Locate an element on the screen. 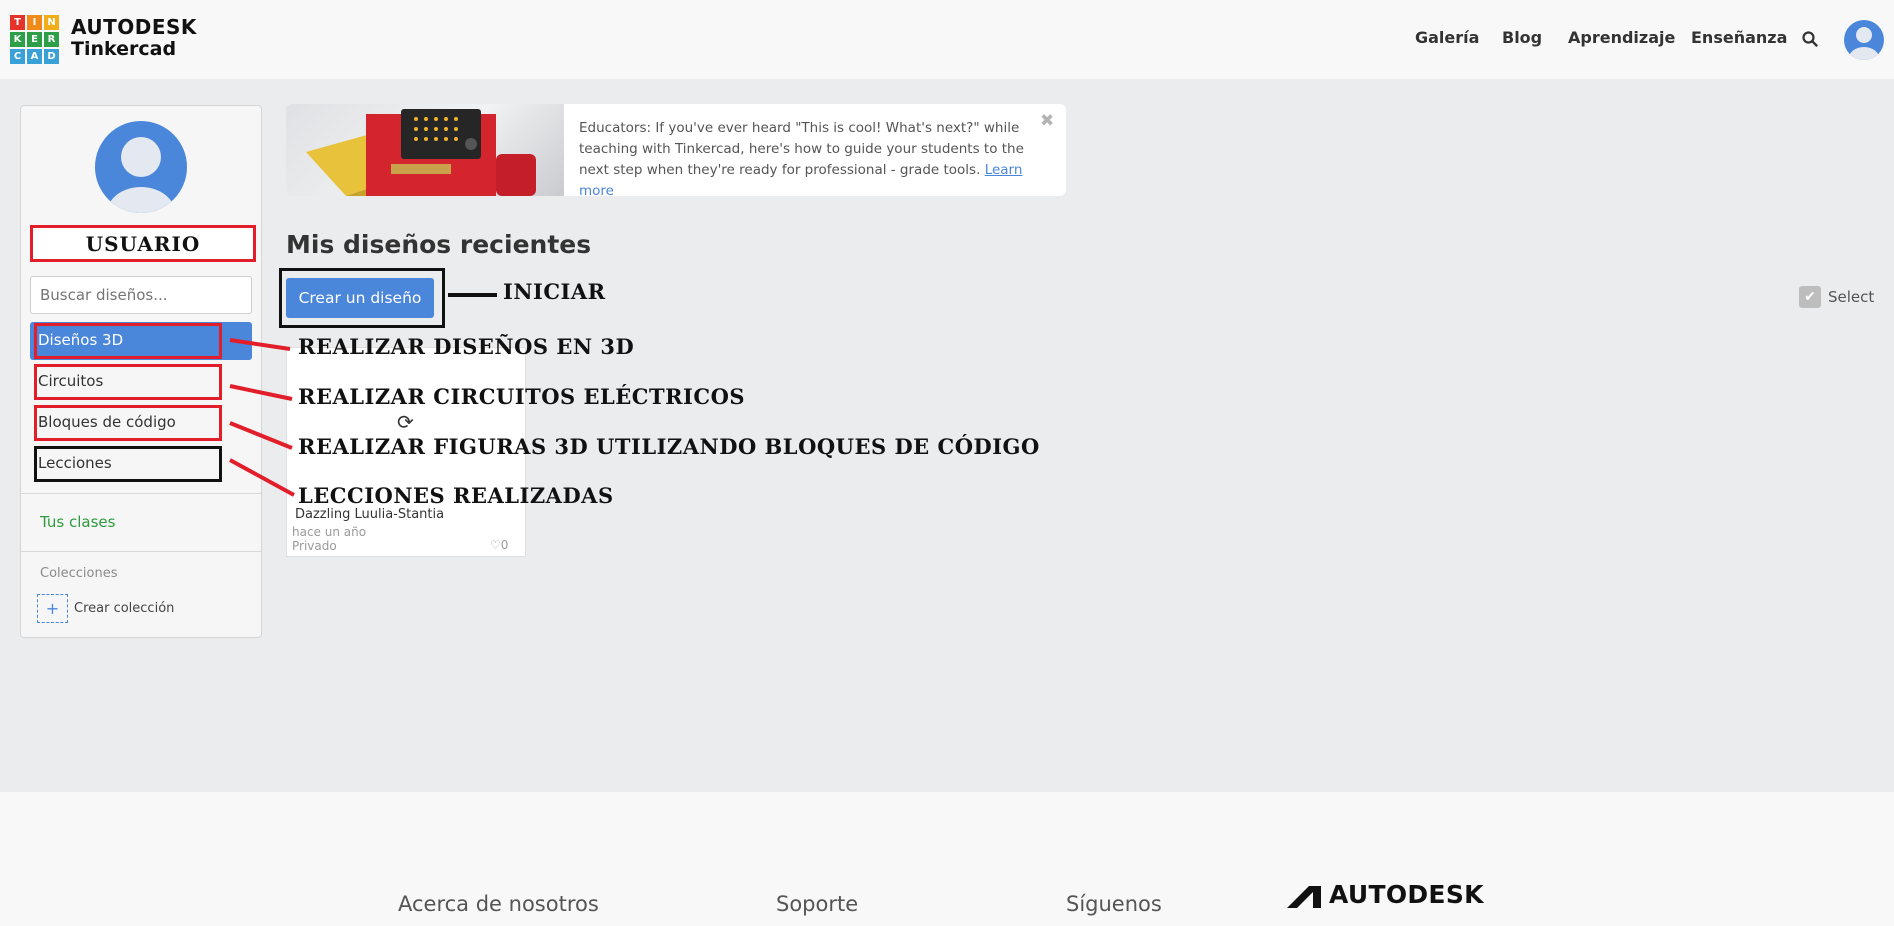 Image resolution: width=1894 pixels, height=926 pixels. autodesk-logo: AUTODESK is located at coordinates (1392, 895).